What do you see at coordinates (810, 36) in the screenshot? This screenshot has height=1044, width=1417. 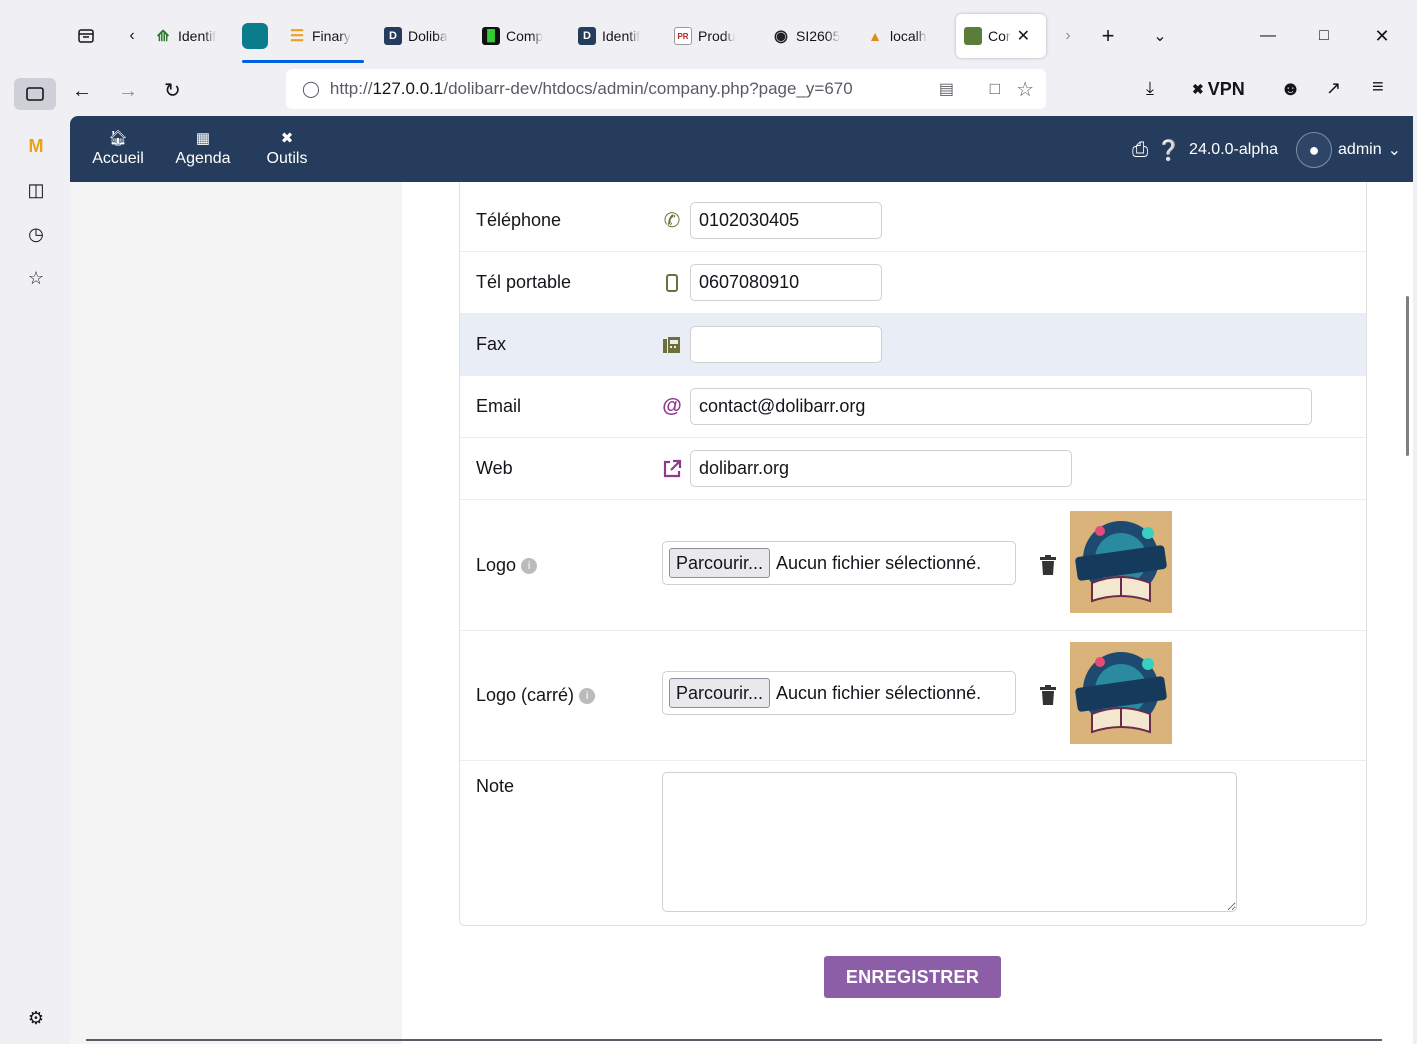 I see `tab-si2605: ◉ SI2605` at bounding box center [810, 36].